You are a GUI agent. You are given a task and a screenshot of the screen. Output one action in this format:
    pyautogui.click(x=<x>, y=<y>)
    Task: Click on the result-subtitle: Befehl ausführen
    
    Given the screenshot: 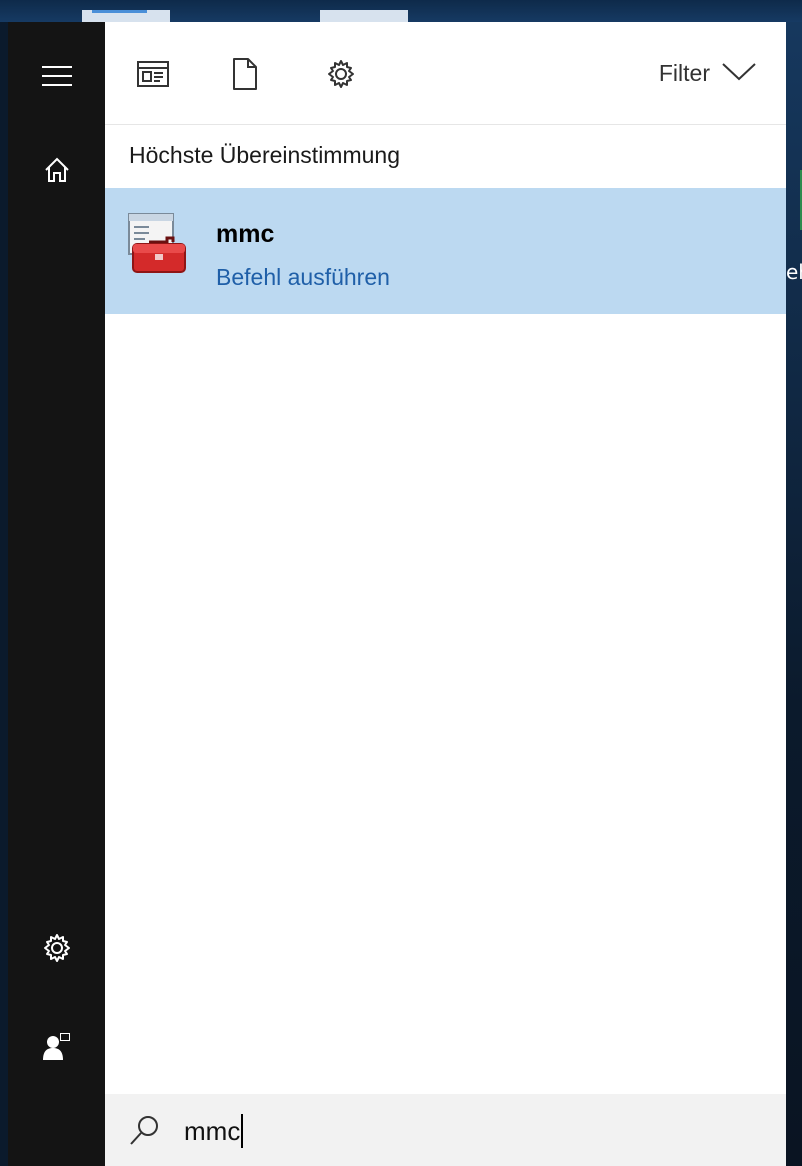 What is the action you would take?
    pyautogui.click(x=303, y=277)
    